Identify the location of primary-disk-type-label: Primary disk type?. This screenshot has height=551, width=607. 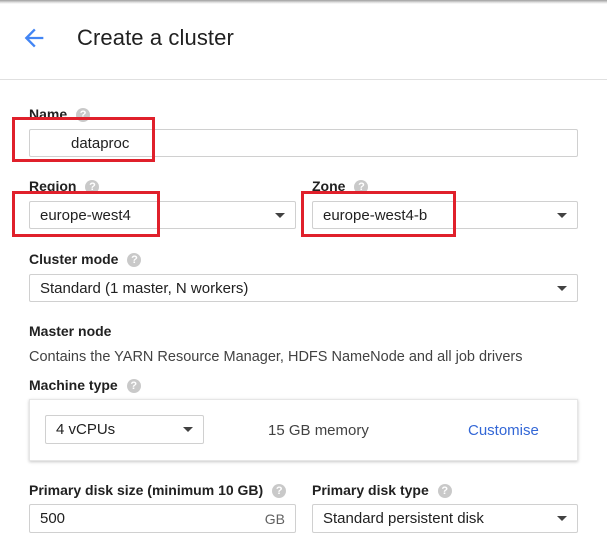
(382, 490).